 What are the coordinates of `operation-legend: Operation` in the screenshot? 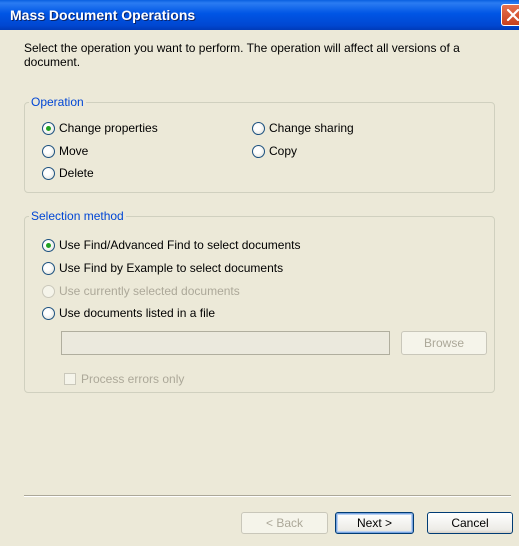 It's located at (57, 102).